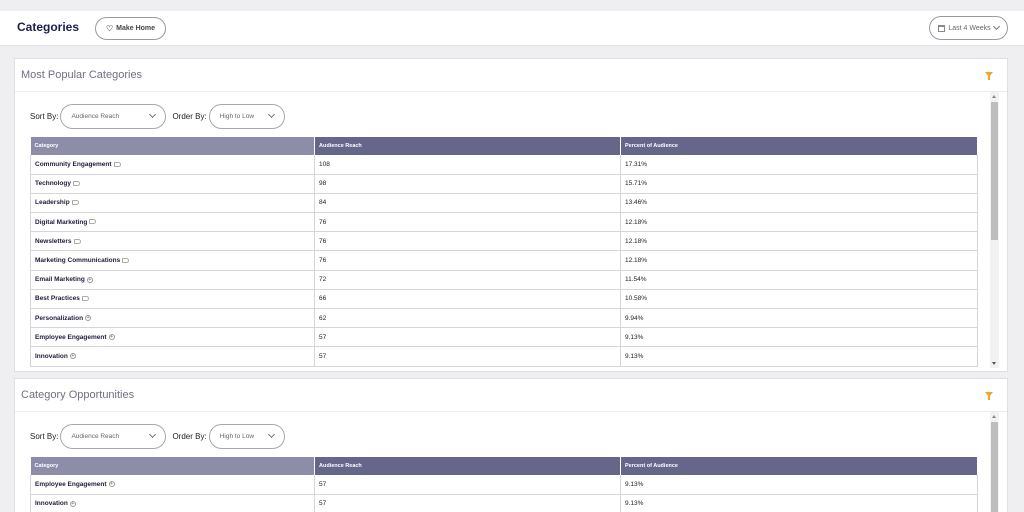  Describe the element at coordinates (60, 280) in the screenshot. I see `category-name: Email Marketing` at that location.